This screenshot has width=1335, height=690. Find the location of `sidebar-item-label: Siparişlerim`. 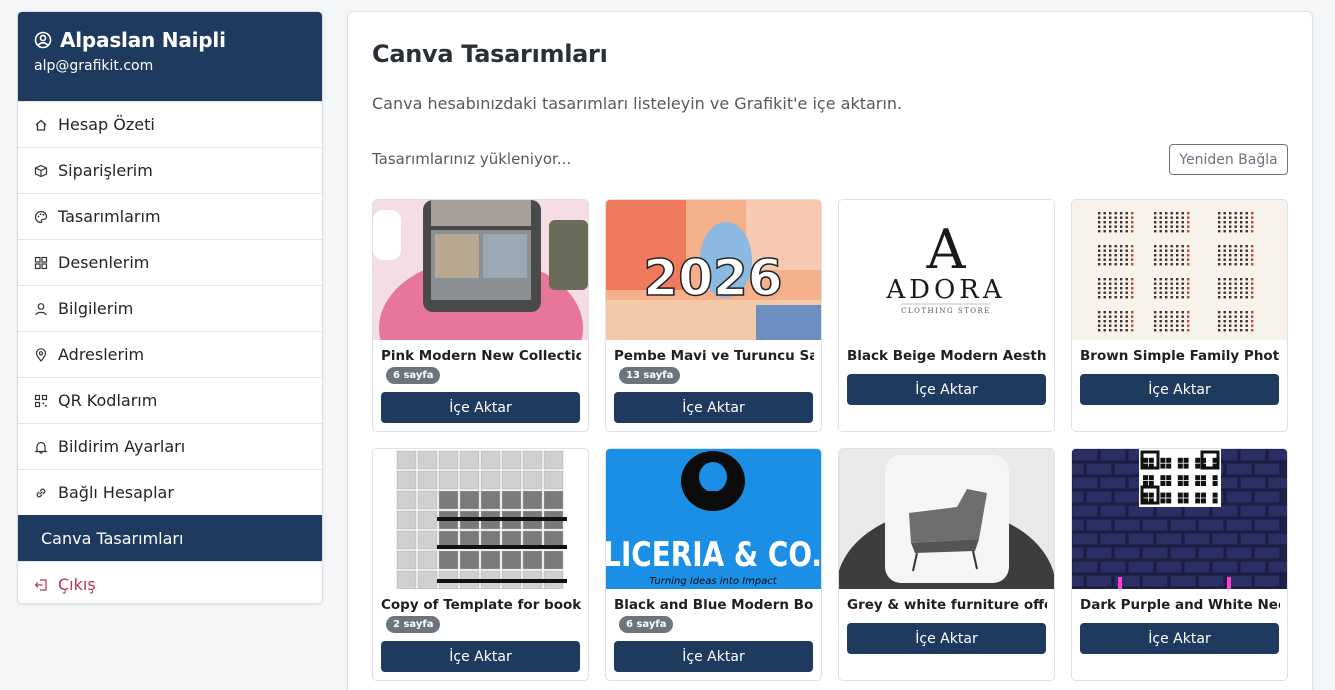

sidebar-item-label: Siparişlerim is located at coordinates (105, 170).